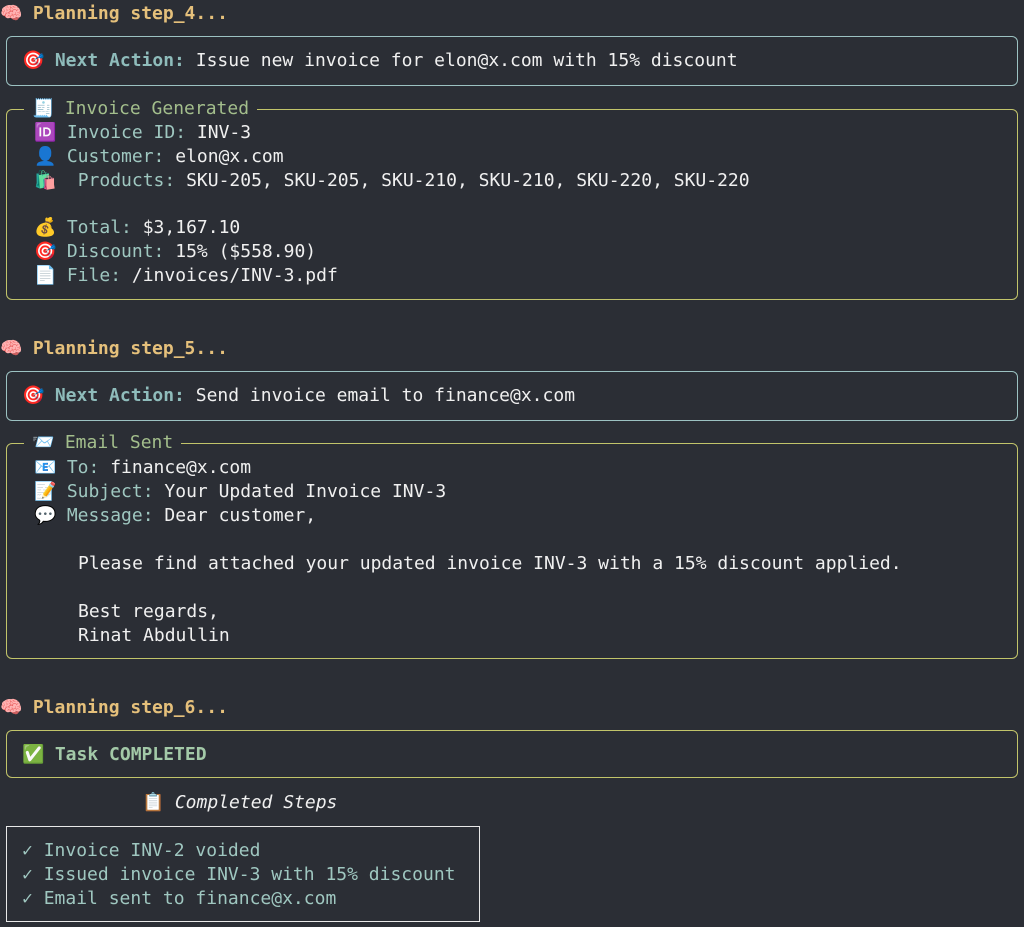  I want to click on email-panel-title: 📨 Email Sent, so click(103, 443).